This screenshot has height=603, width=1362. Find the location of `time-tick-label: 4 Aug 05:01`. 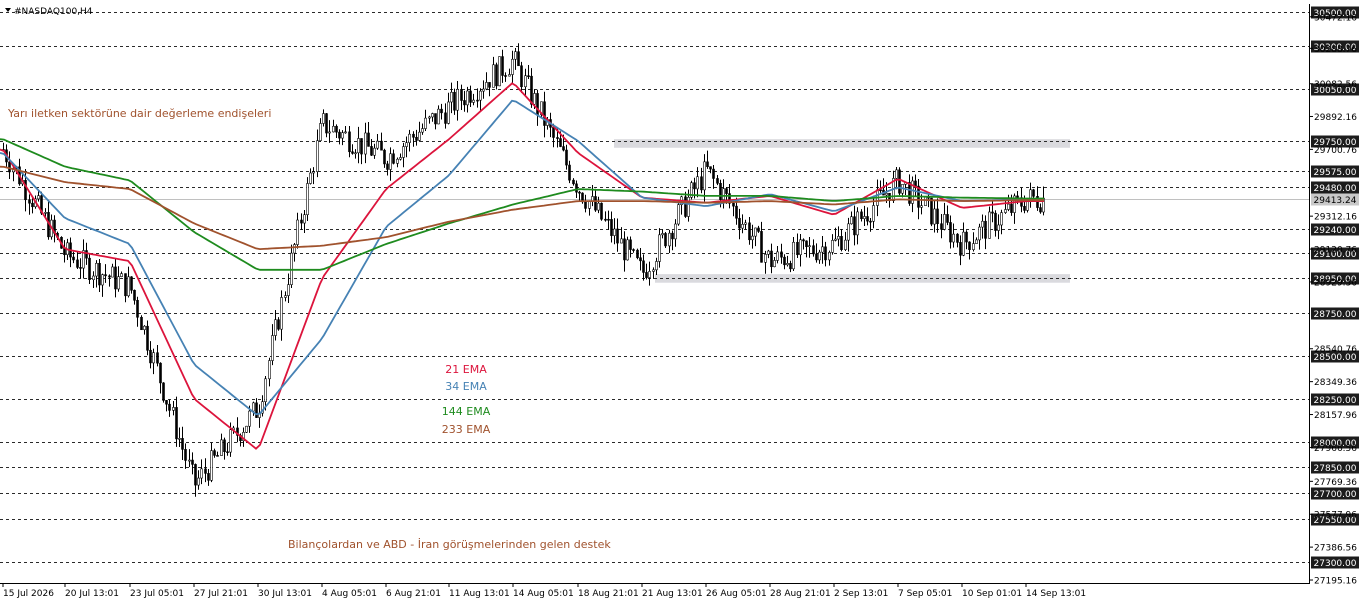

time-tick-label: 4 Aug 05:01 is located at coordinates (349, 594).